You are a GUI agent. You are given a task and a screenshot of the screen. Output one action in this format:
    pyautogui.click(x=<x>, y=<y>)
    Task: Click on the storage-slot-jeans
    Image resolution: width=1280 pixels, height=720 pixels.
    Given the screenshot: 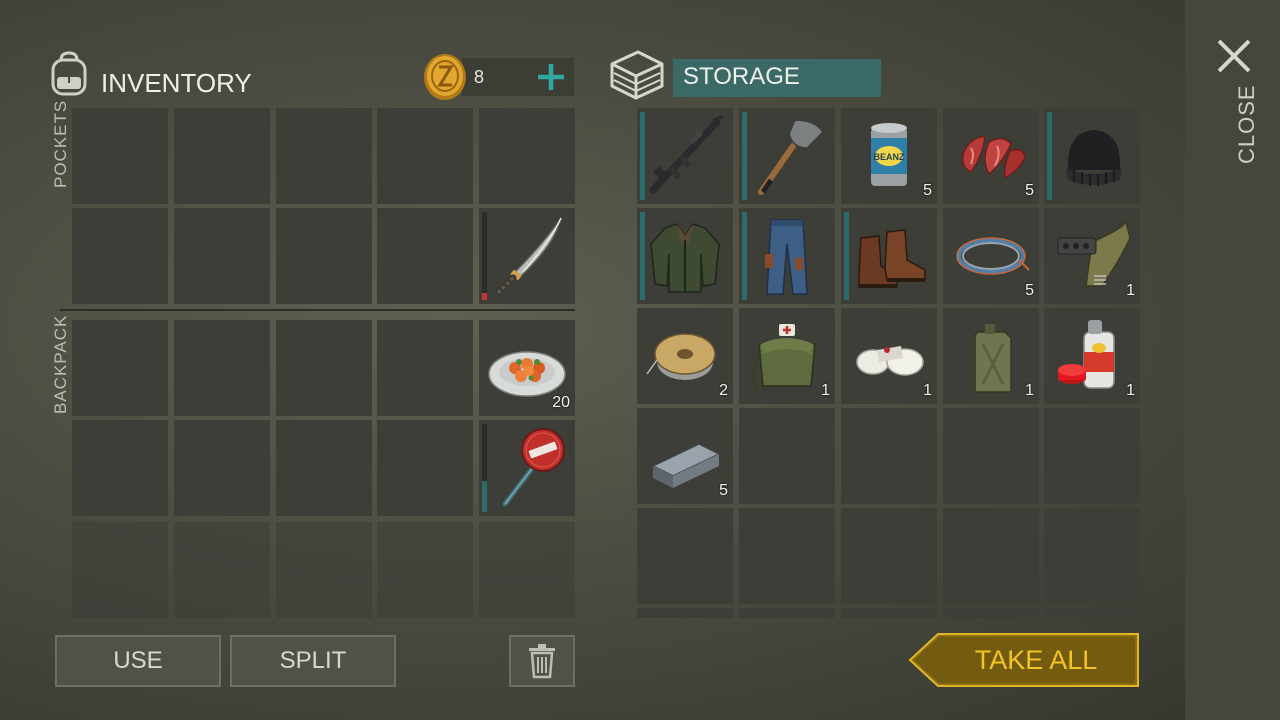 What is the action you would take?
    pyautogui.click(x=787, y=256)
    